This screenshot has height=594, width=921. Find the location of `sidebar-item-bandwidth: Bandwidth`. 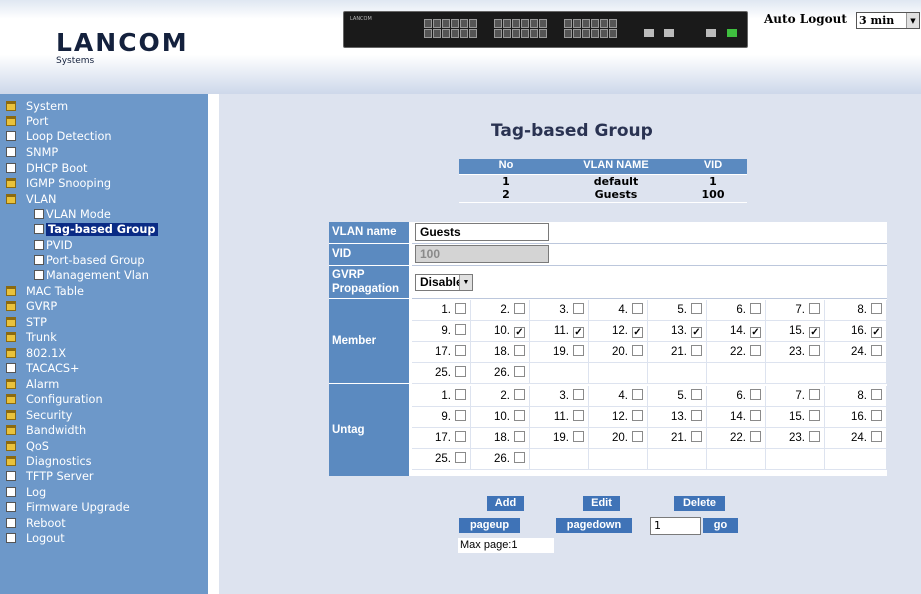

sidebar-item-bandwidth: Bandwidth is located at coordinates (104, 431).